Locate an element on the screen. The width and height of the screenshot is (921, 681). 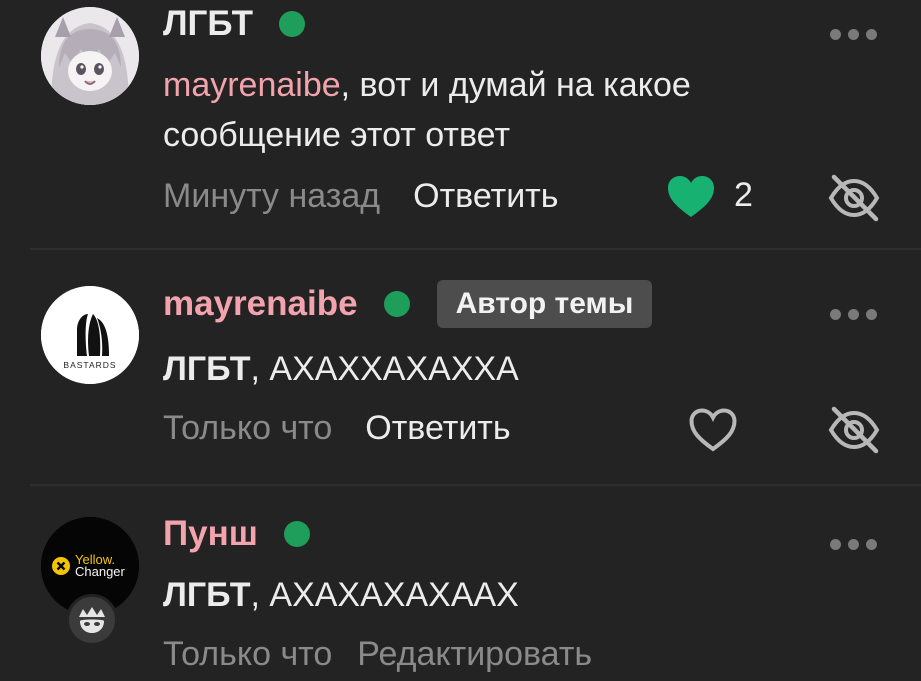
comment-text: ЛГБТ, АХАХХАХАХХА is located at coordinates (483, 369).